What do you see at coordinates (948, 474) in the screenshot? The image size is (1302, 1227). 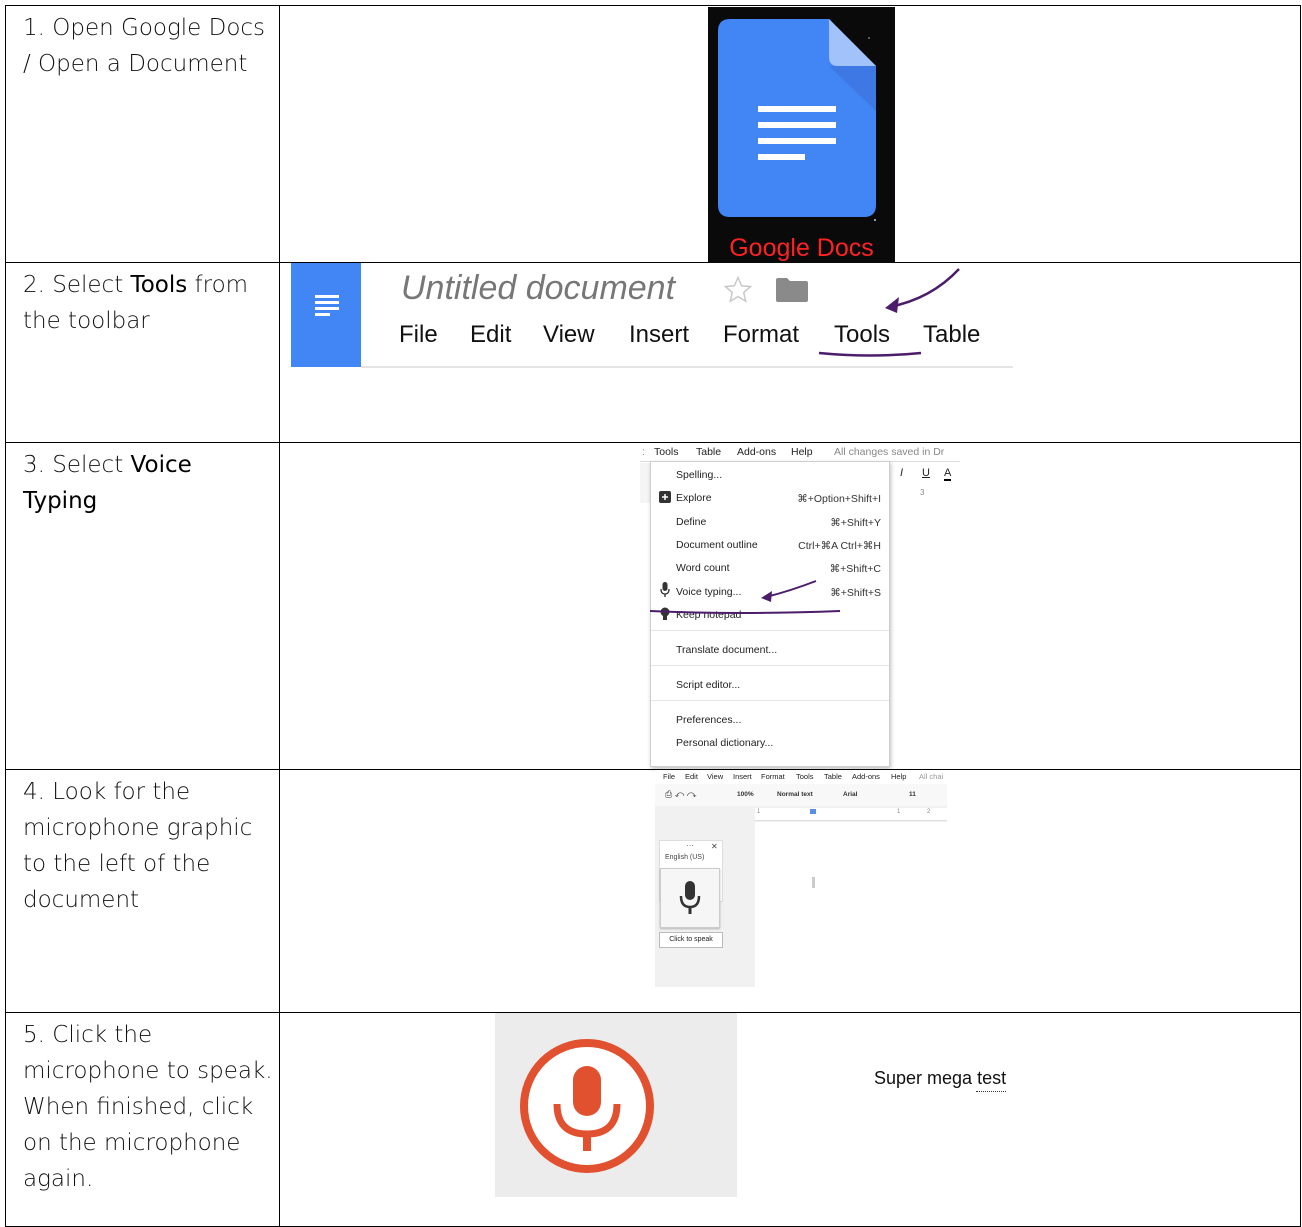 I see `text-color-icon: A` at bounding box center [948, 474].